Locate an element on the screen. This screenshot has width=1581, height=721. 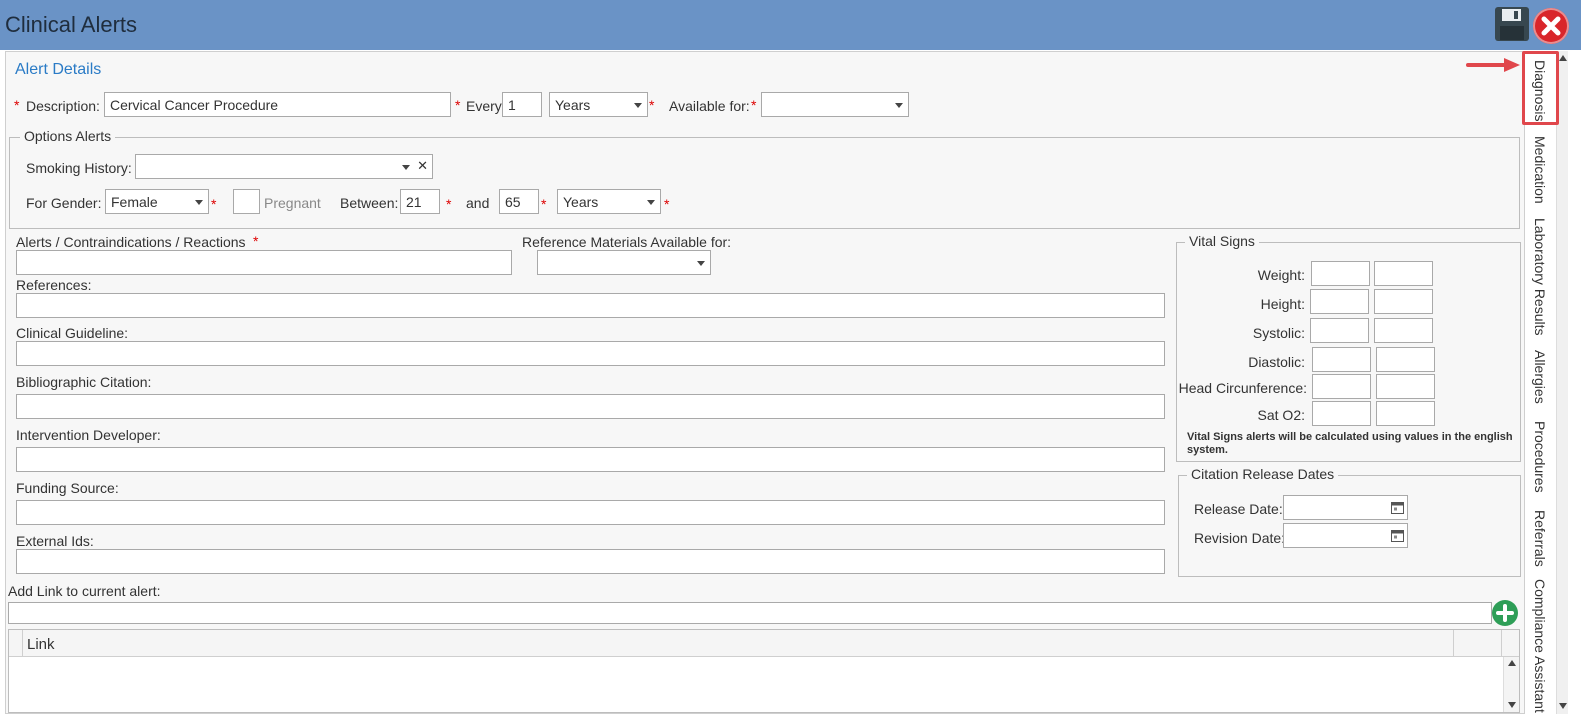
vital-signs-legend: Vital Signs is located at coordinates (1222, 241).